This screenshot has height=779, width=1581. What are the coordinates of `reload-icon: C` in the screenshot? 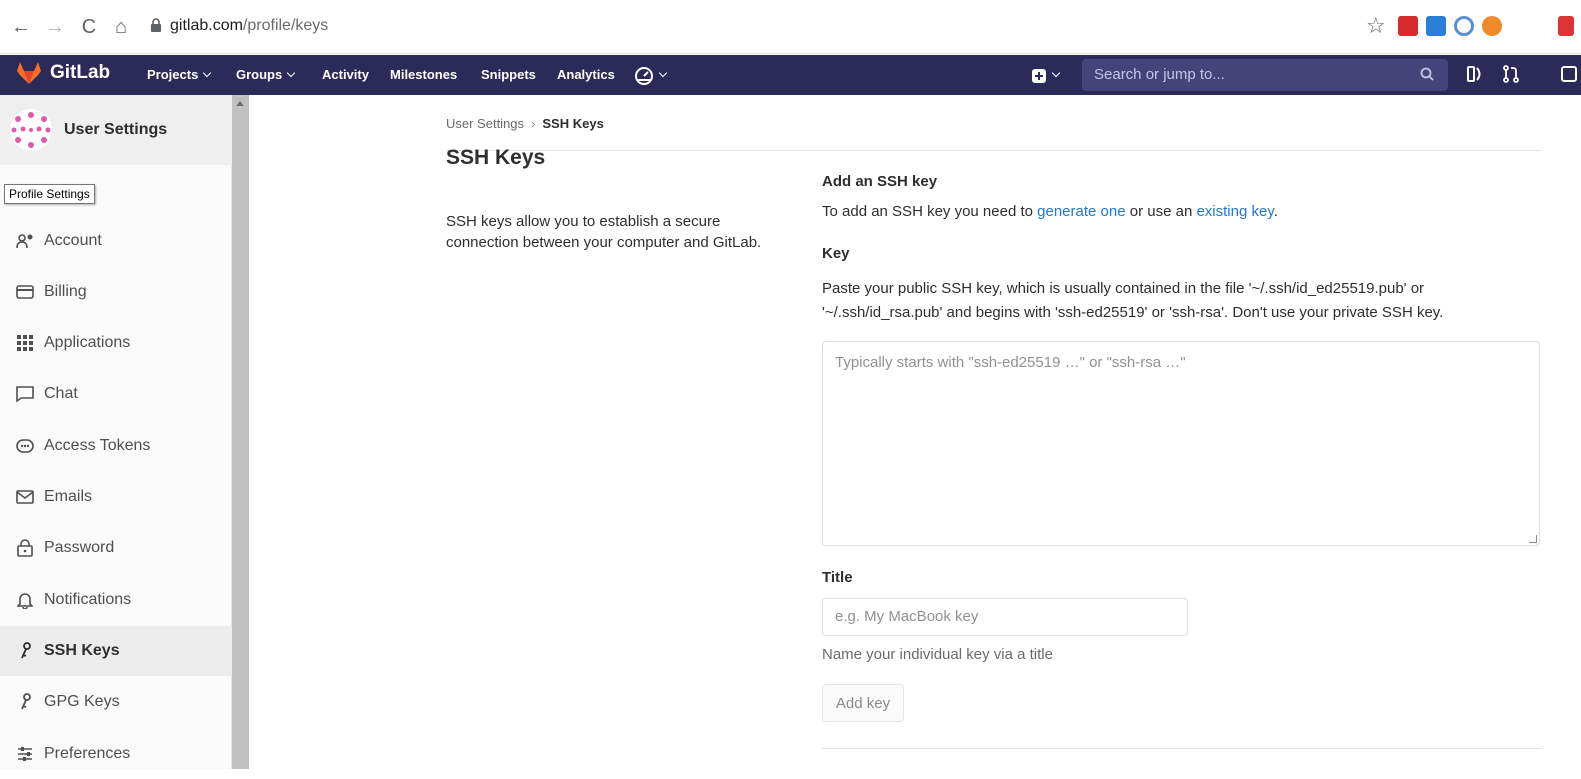 It's located at (89, 27).